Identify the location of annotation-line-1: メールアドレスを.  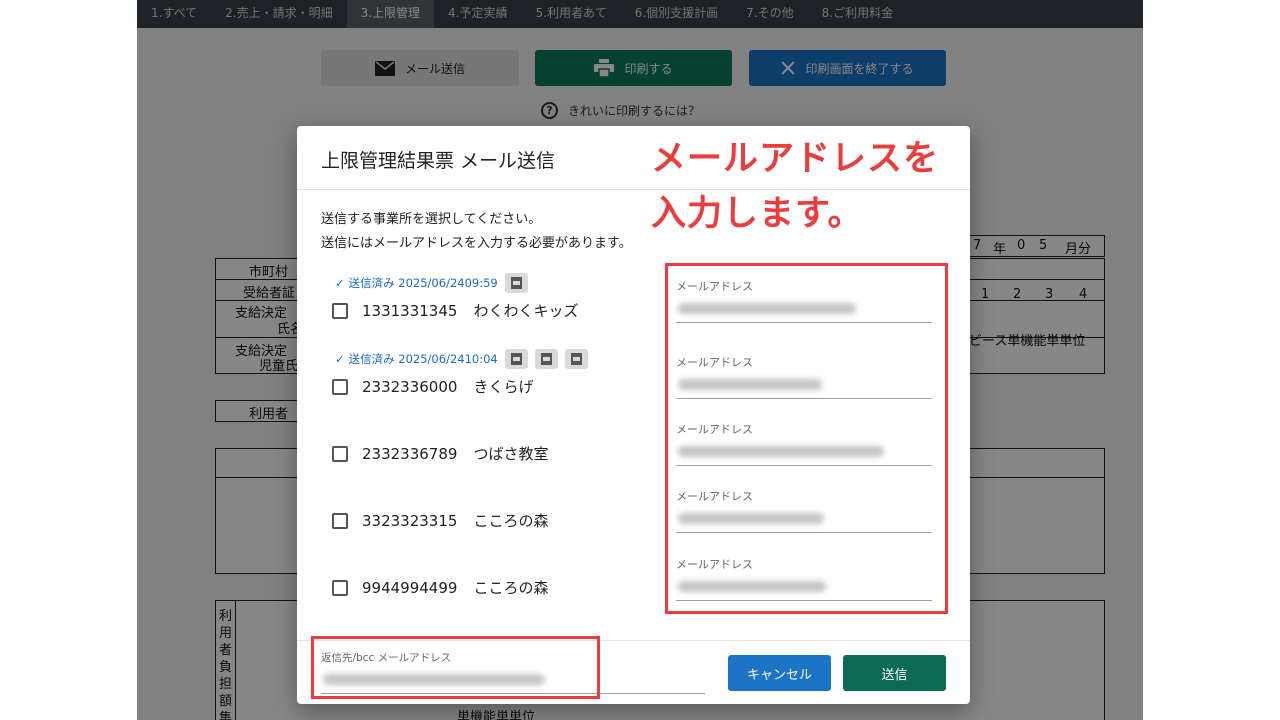
(795, 159).